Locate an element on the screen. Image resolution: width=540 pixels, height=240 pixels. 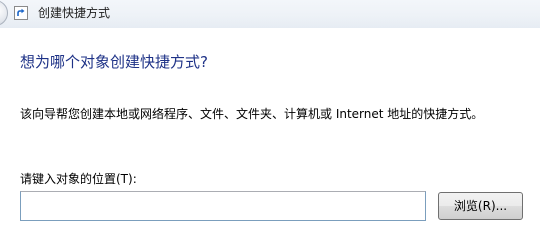
location-input is located at coordinates (223, 206).